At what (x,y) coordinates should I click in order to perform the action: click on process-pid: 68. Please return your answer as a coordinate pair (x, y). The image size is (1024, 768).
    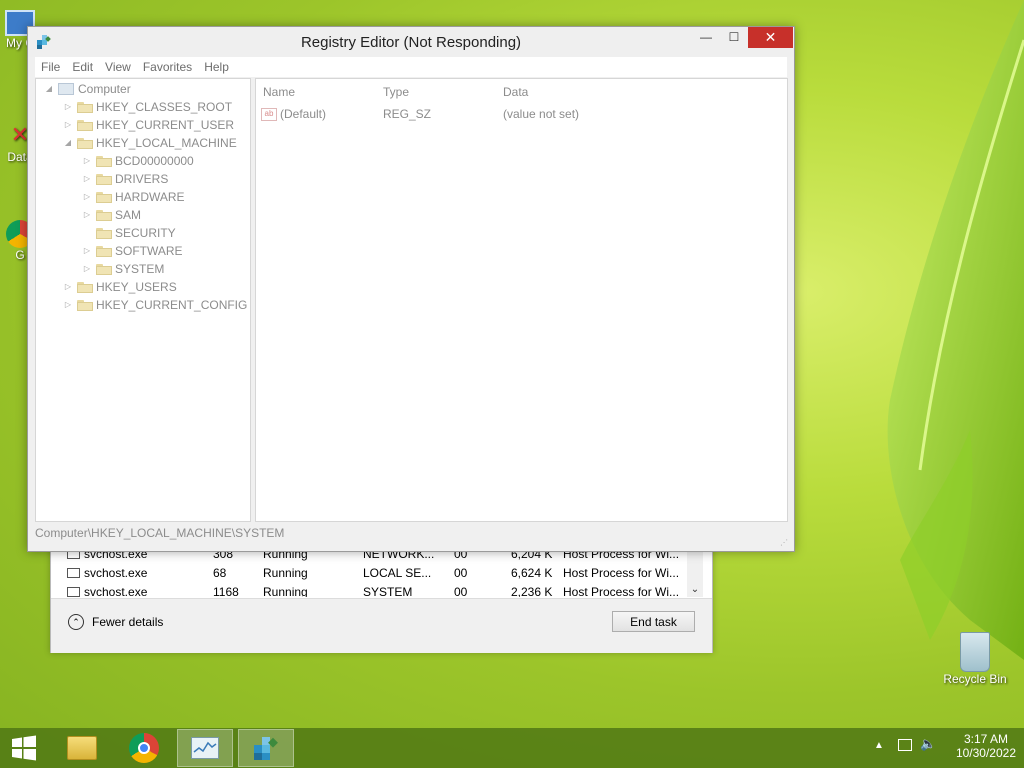
    Looking at the image, I should click on (220, 573).